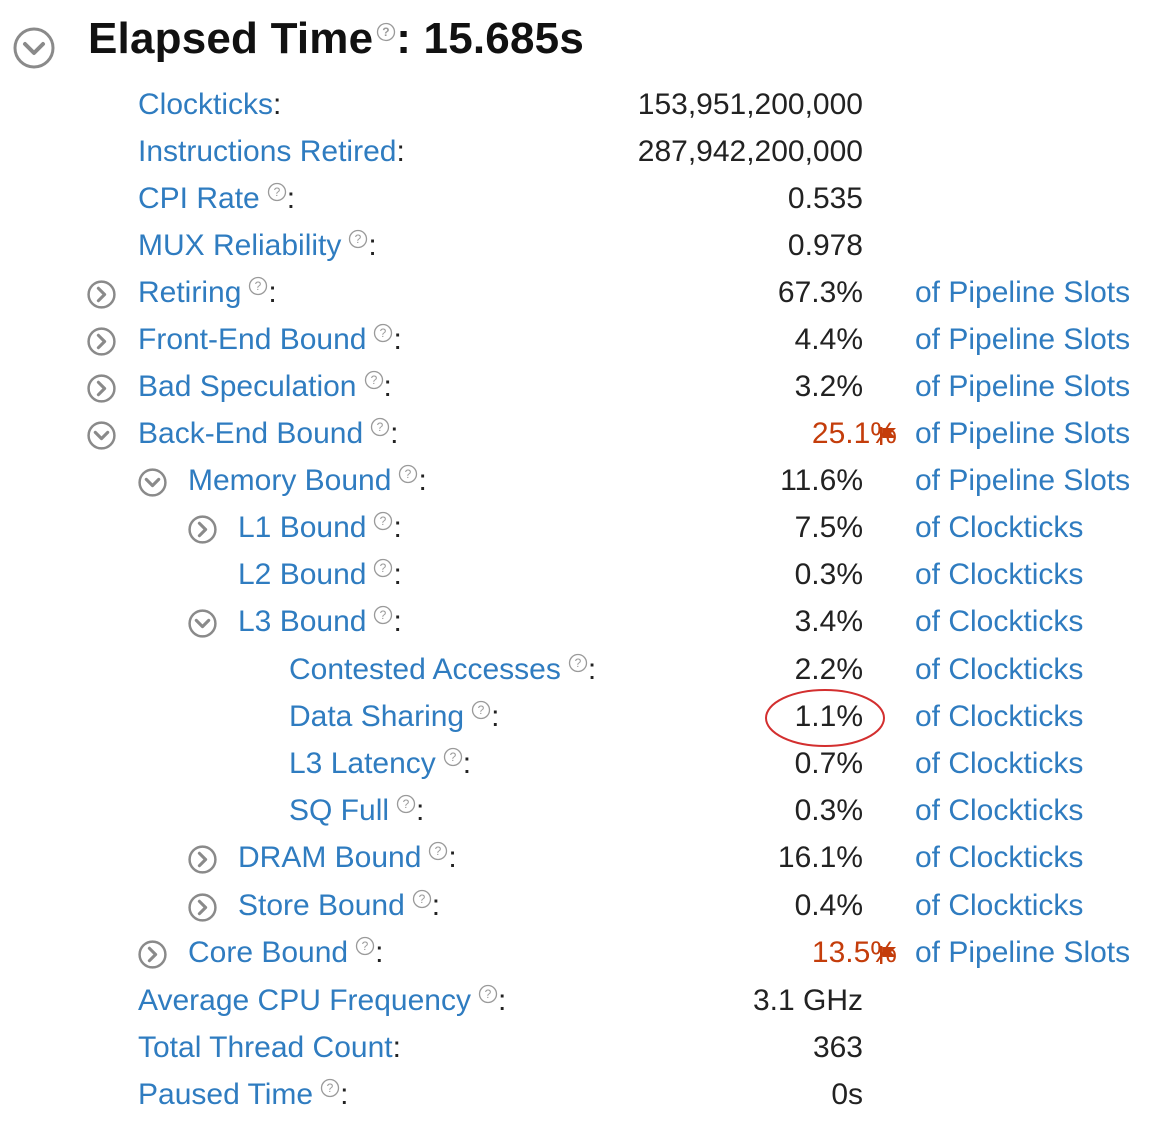  What do you see at coordinates (425, 669) in the screenshot?
I see `metric-link-contested-accesses: Contested Accesses` at bounding box center [425, 669].